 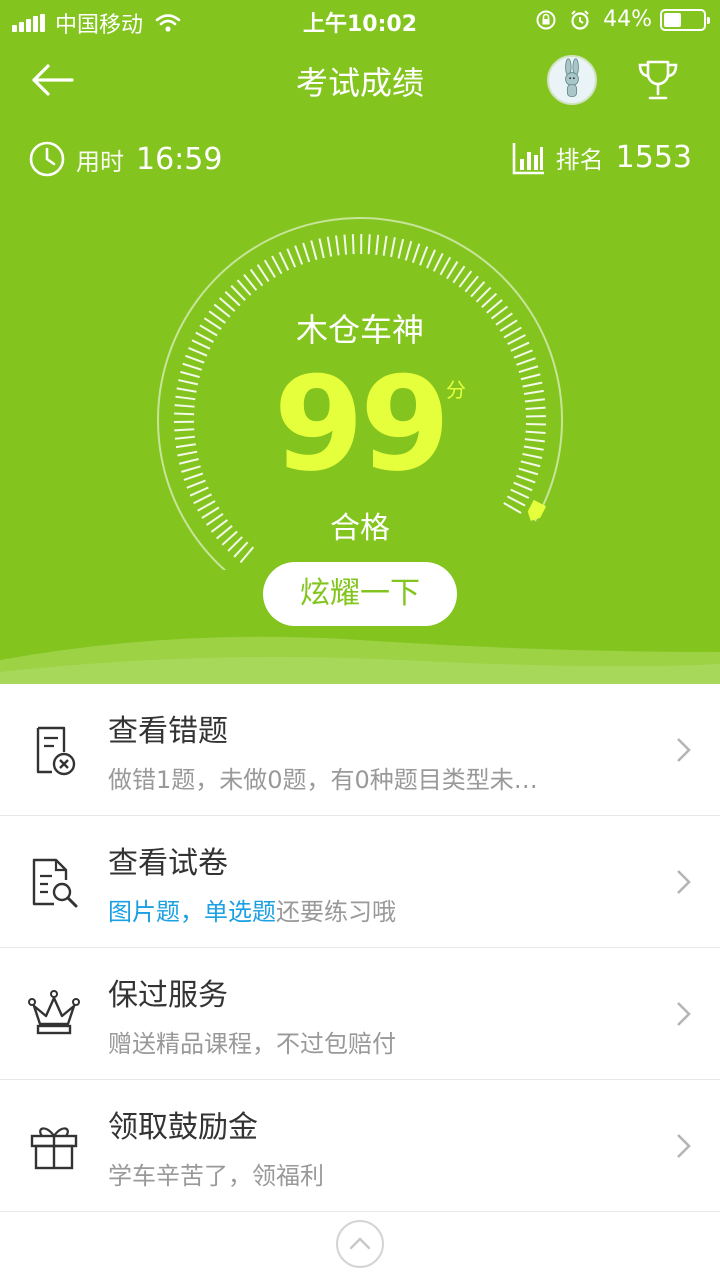 What do you see at coordinates (55, 883) in the screenshot?
I see `paper-search-icon` at bounding box center [55, 883].